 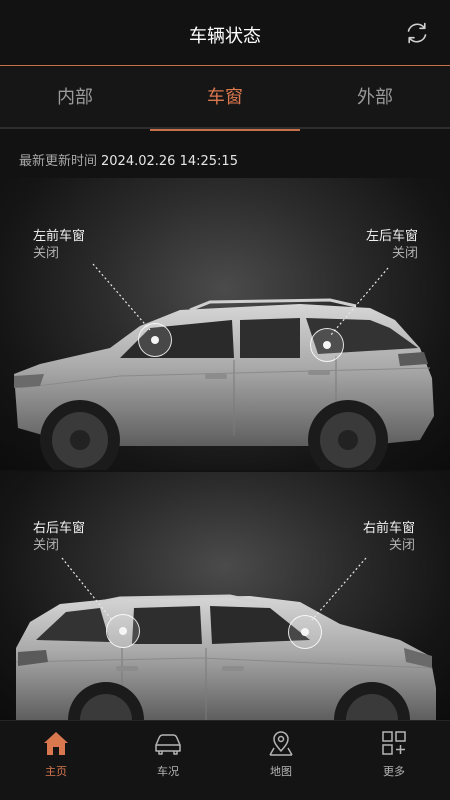 I want to click on header: 车辆状态, so click(x=225, y=33).